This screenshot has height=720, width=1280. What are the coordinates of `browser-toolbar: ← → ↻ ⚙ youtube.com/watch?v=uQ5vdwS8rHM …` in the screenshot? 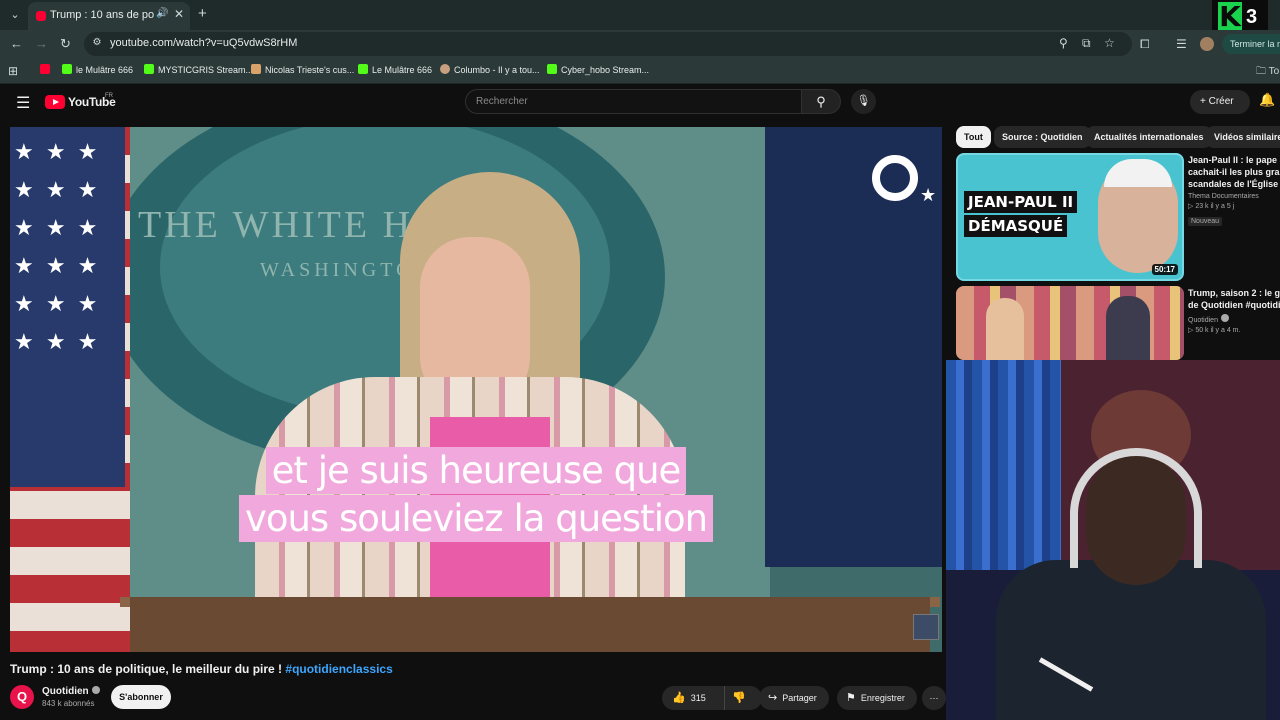 It's located at (640, 44).